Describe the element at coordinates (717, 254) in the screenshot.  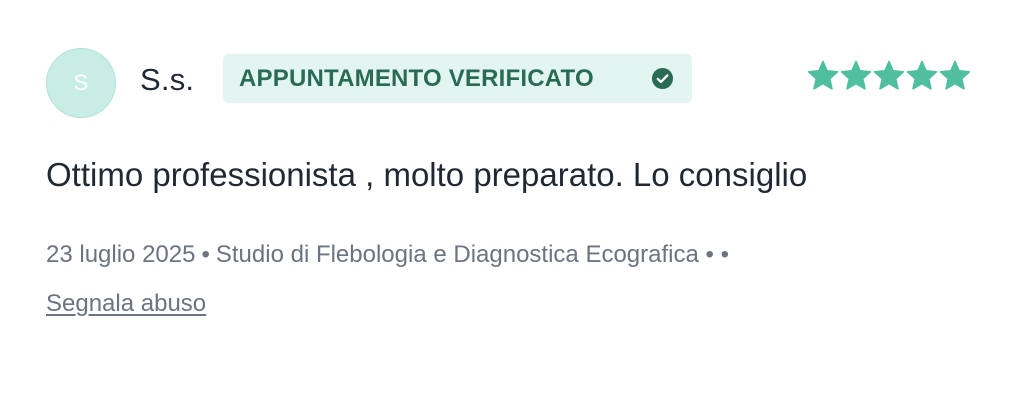
I see `meta-trailing-dots: • •` at that location.